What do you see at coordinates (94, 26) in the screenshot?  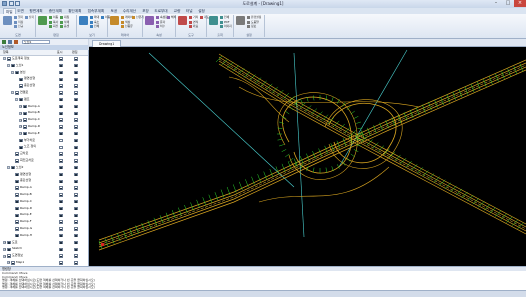 I see `ribbon-button: 전체` at bounding box center [94, 26].